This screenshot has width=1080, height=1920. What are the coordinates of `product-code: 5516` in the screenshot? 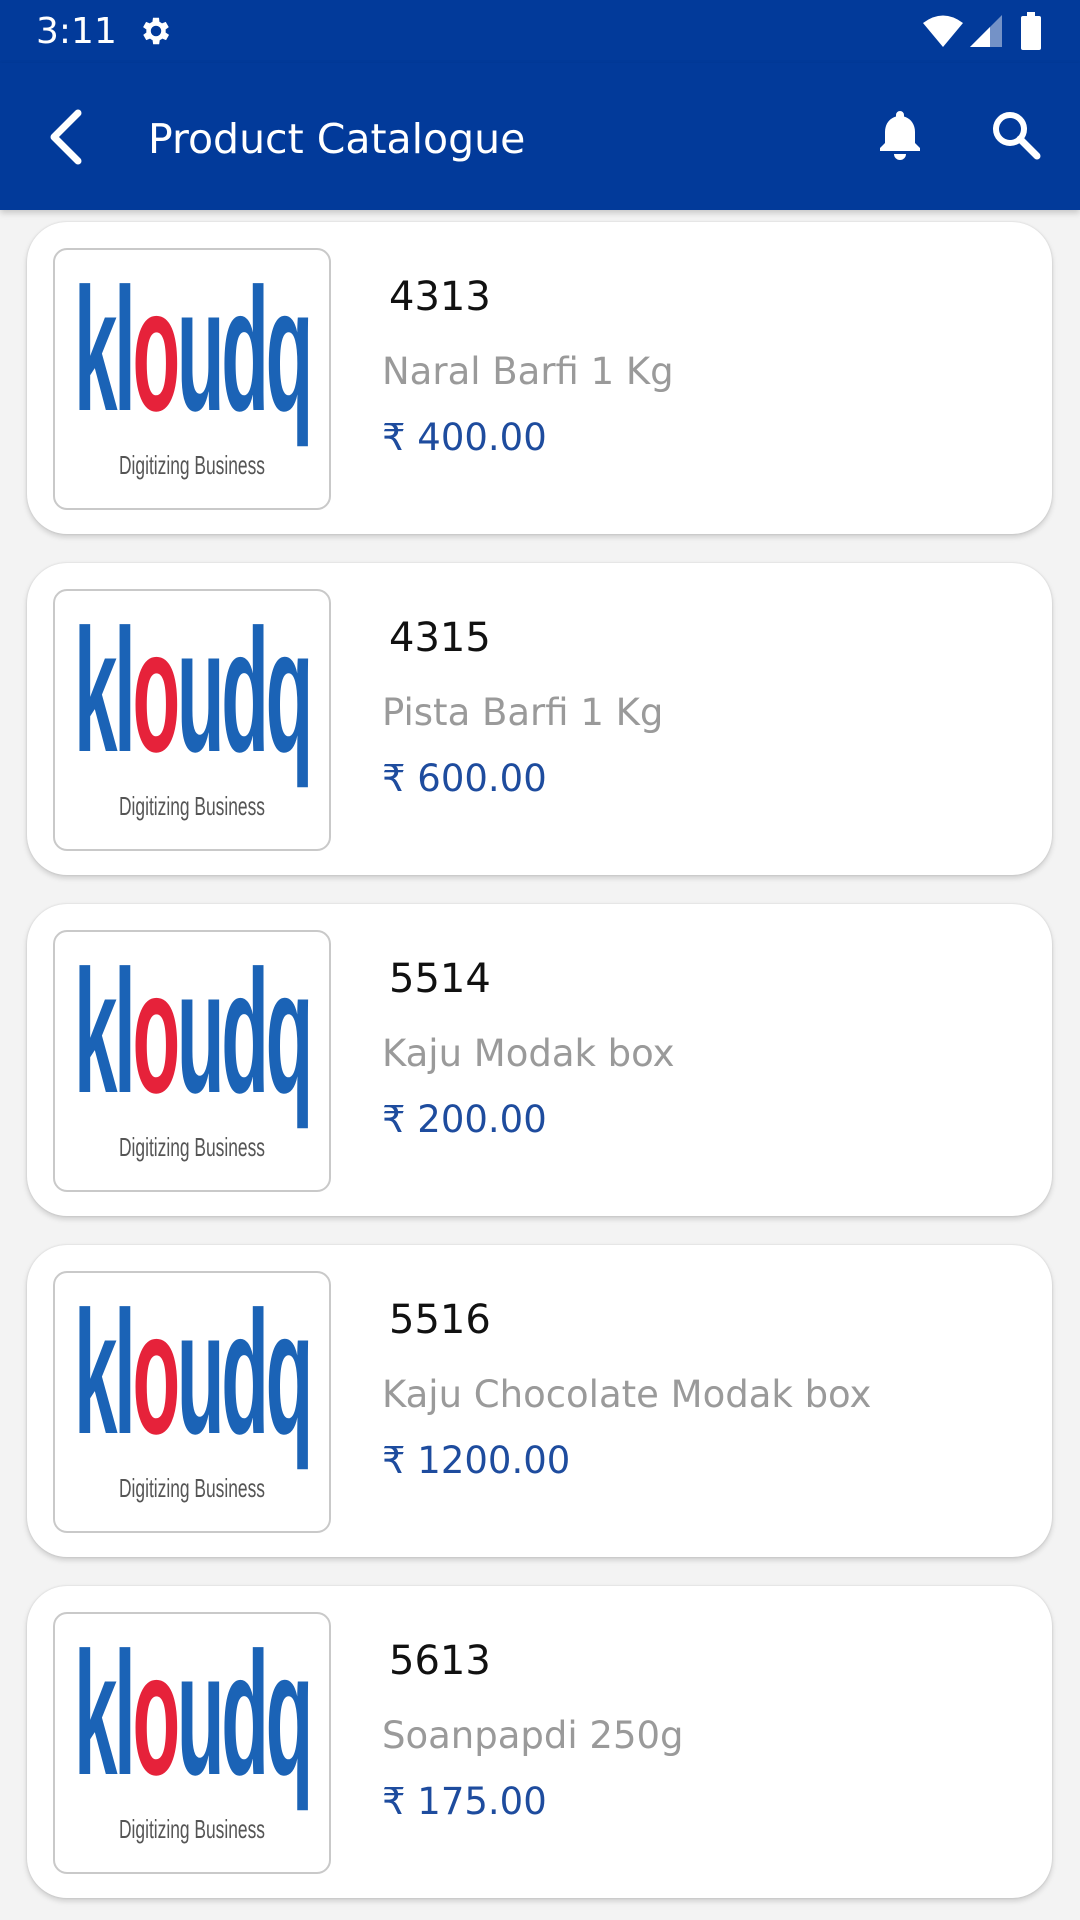 It's located at (440, 1320).